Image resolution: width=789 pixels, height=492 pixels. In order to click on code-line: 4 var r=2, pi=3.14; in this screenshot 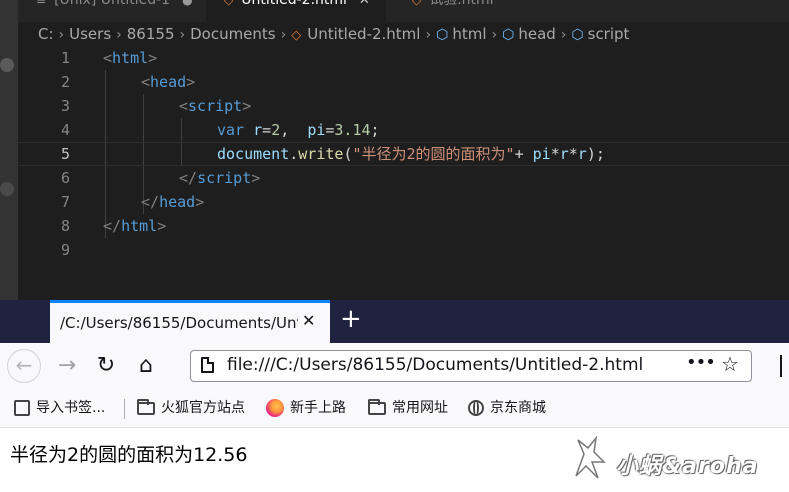, I will do `click(403, 130)`.